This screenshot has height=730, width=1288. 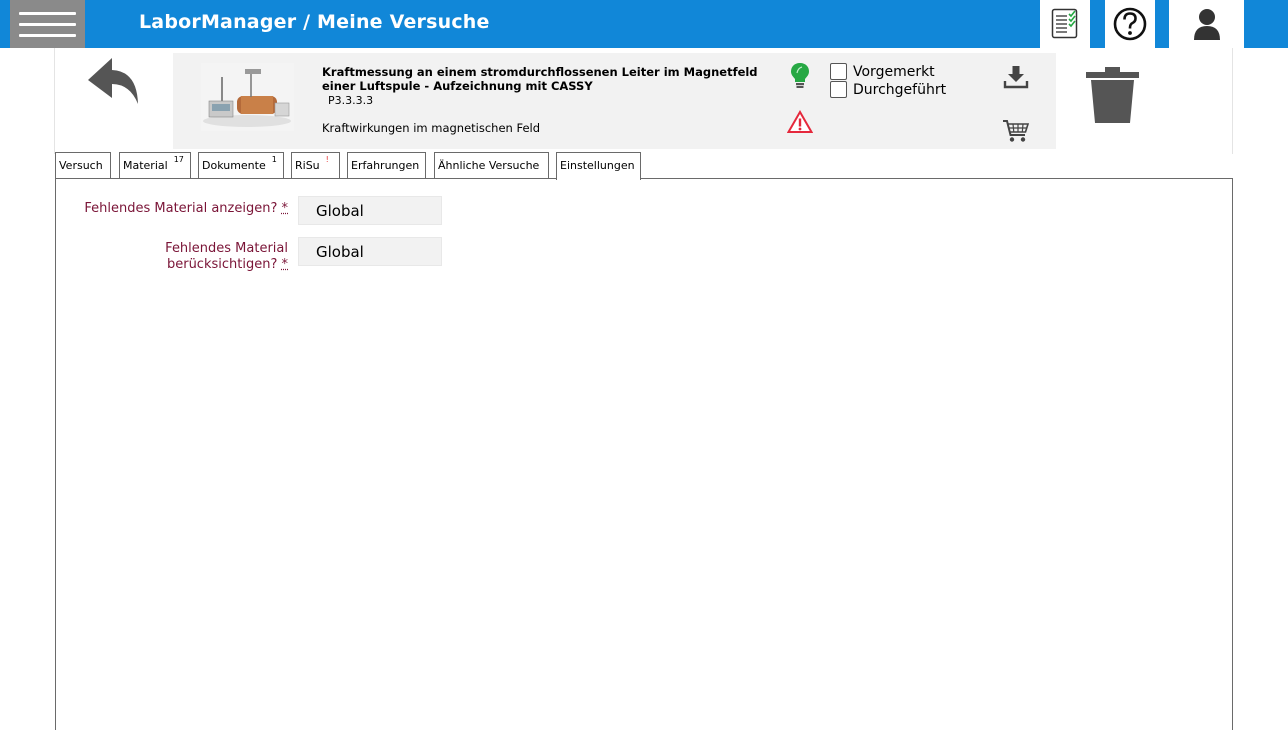 I want to click on tab-dokumente: Dokumente 1, so click(x=241, y=165).